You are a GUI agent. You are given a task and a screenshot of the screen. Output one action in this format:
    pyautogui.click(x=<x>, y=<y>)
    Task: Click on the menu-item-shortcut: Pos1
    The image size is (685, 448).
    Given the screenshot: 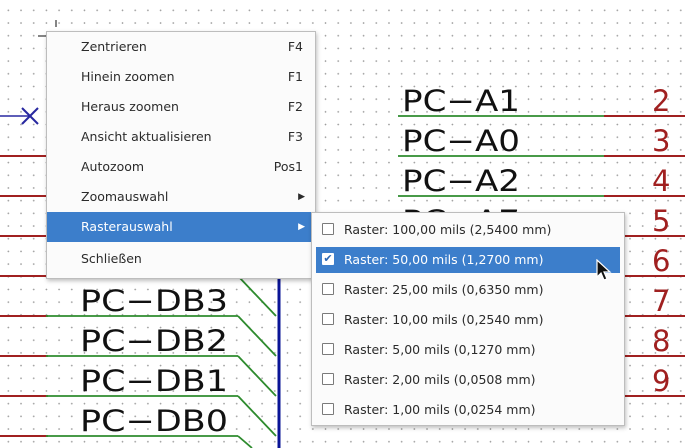 What is the action you would take?
    pyautogui.click(x=288, y=166)
    